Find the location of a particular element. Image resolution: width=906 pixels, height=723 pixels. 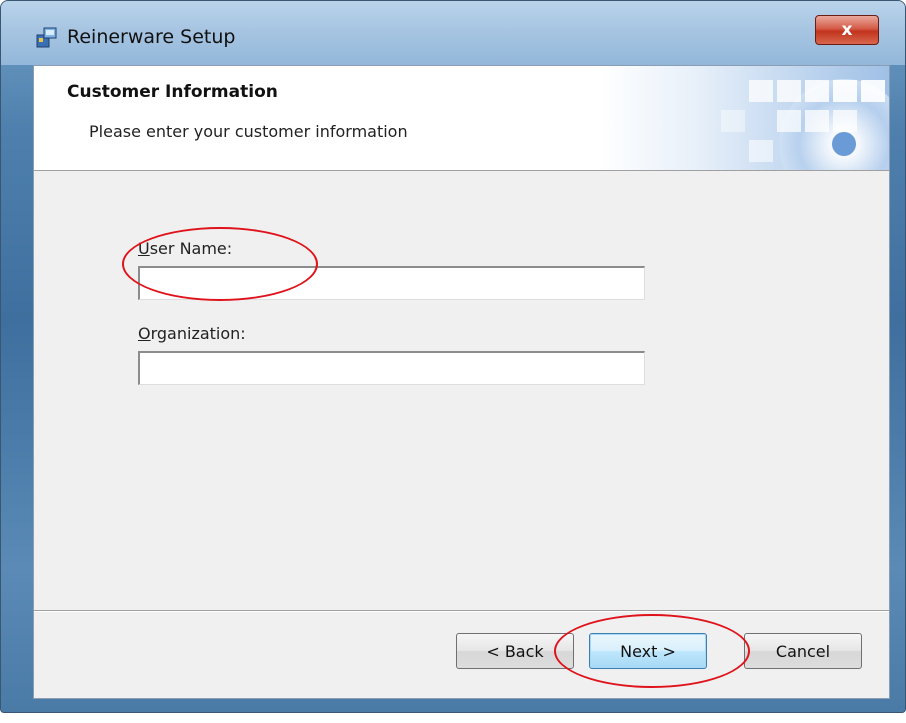

window-title: Reinerware Setup is located at coordinates (151, 37).